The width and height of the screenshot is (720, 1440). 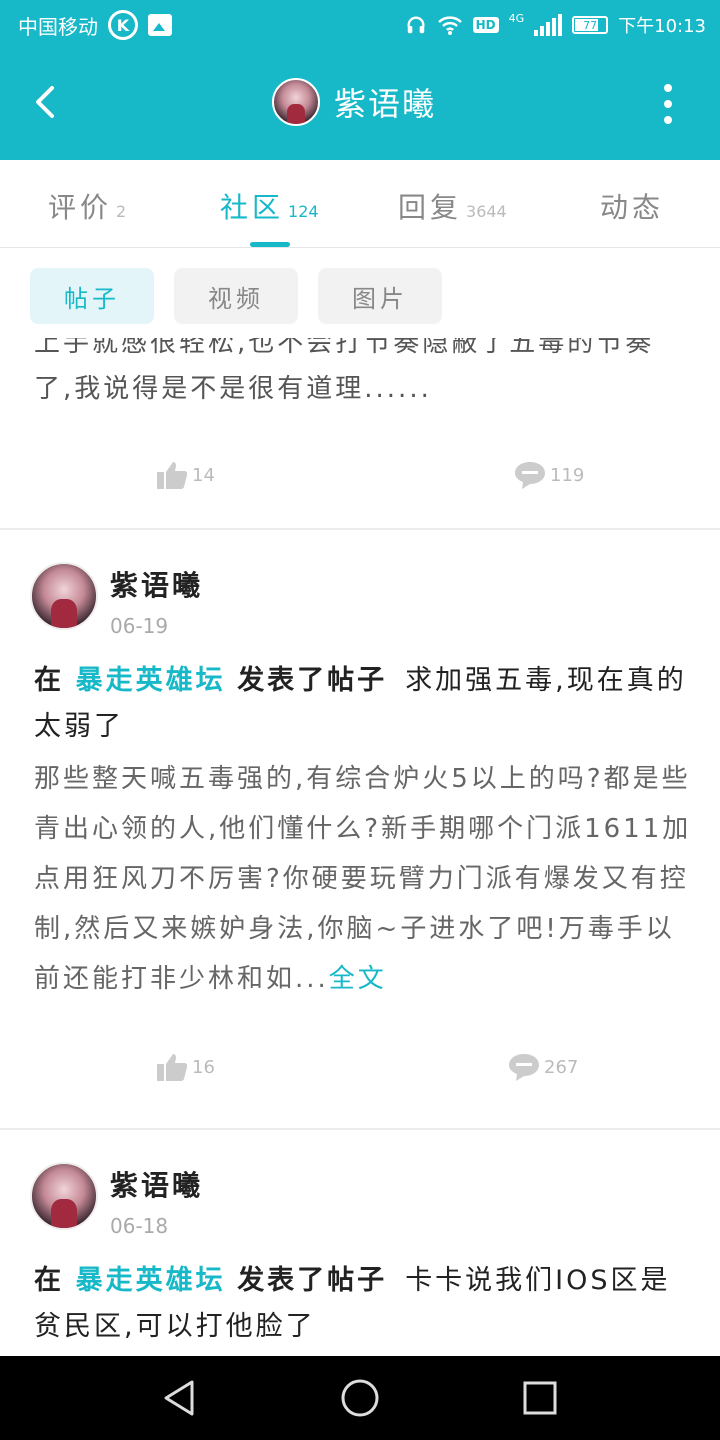 I want to click on filter-posts-chip: 帖子, so click(x=92, y=296).